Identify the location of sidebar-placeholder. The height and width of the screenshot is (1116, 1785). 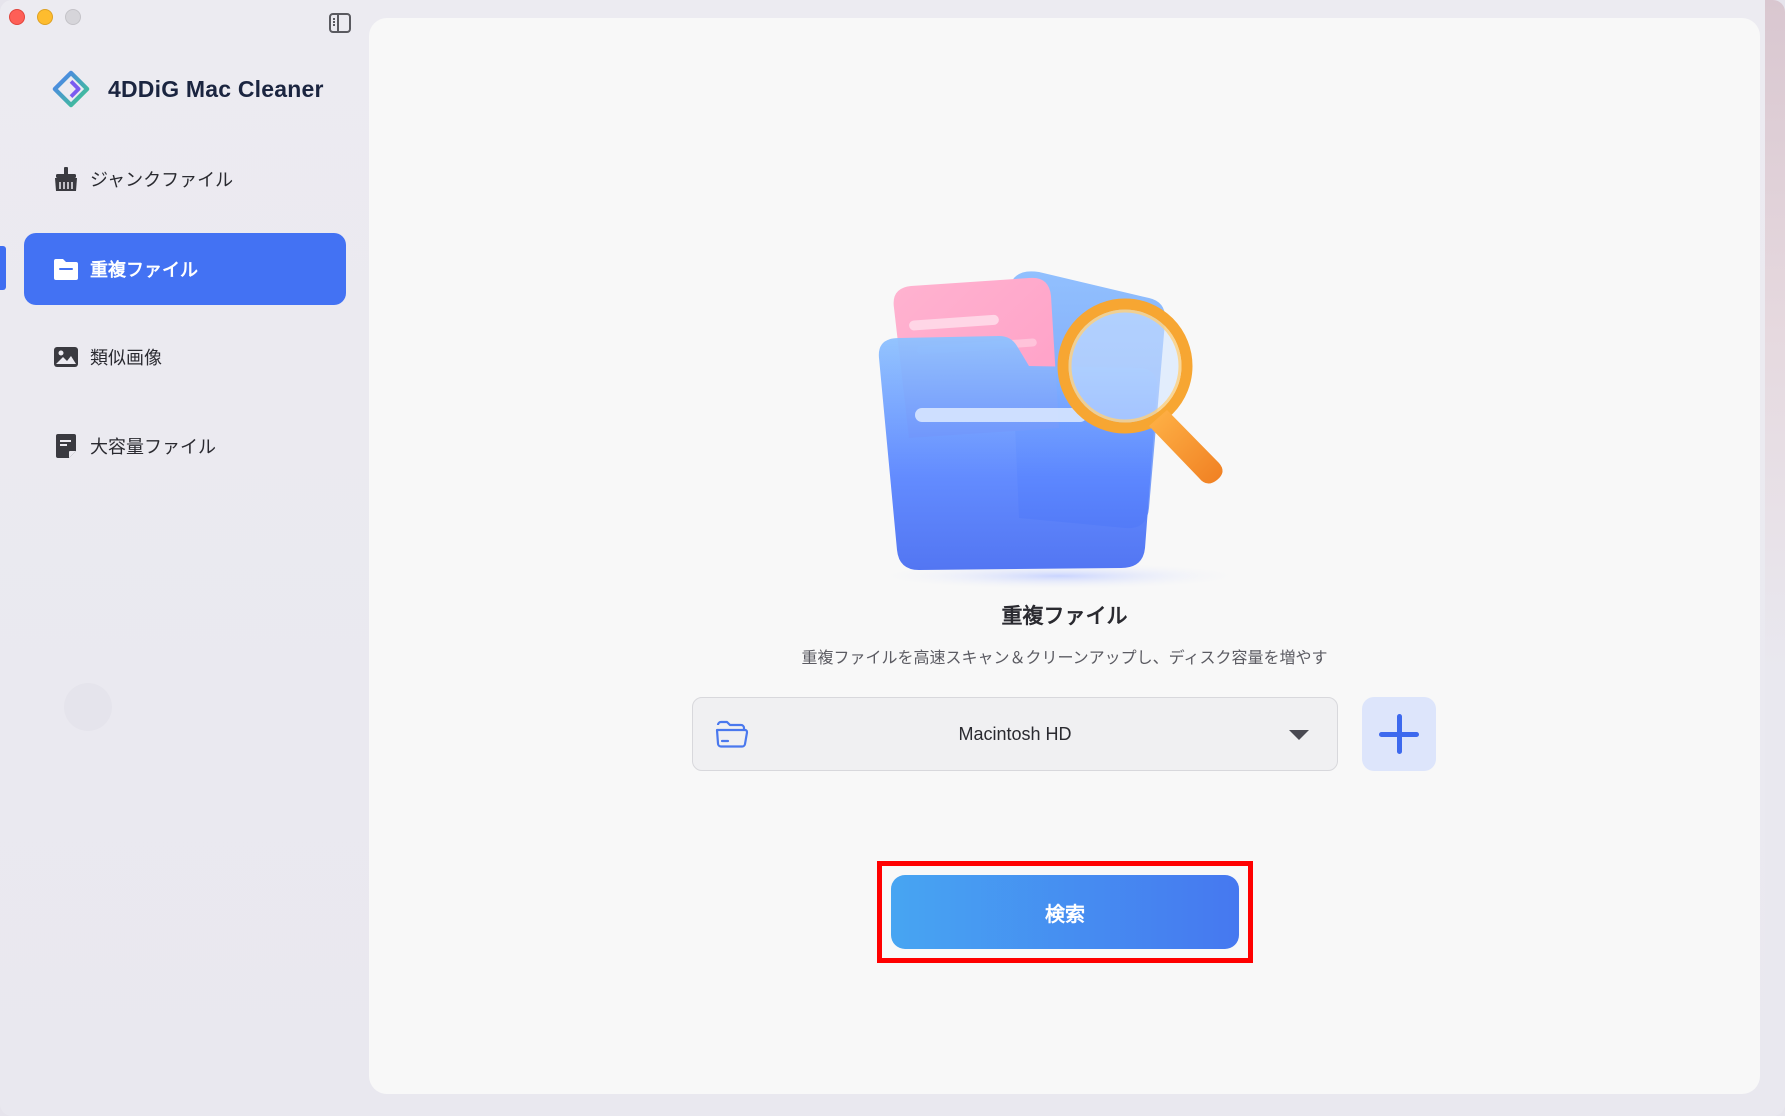
(88, 707).